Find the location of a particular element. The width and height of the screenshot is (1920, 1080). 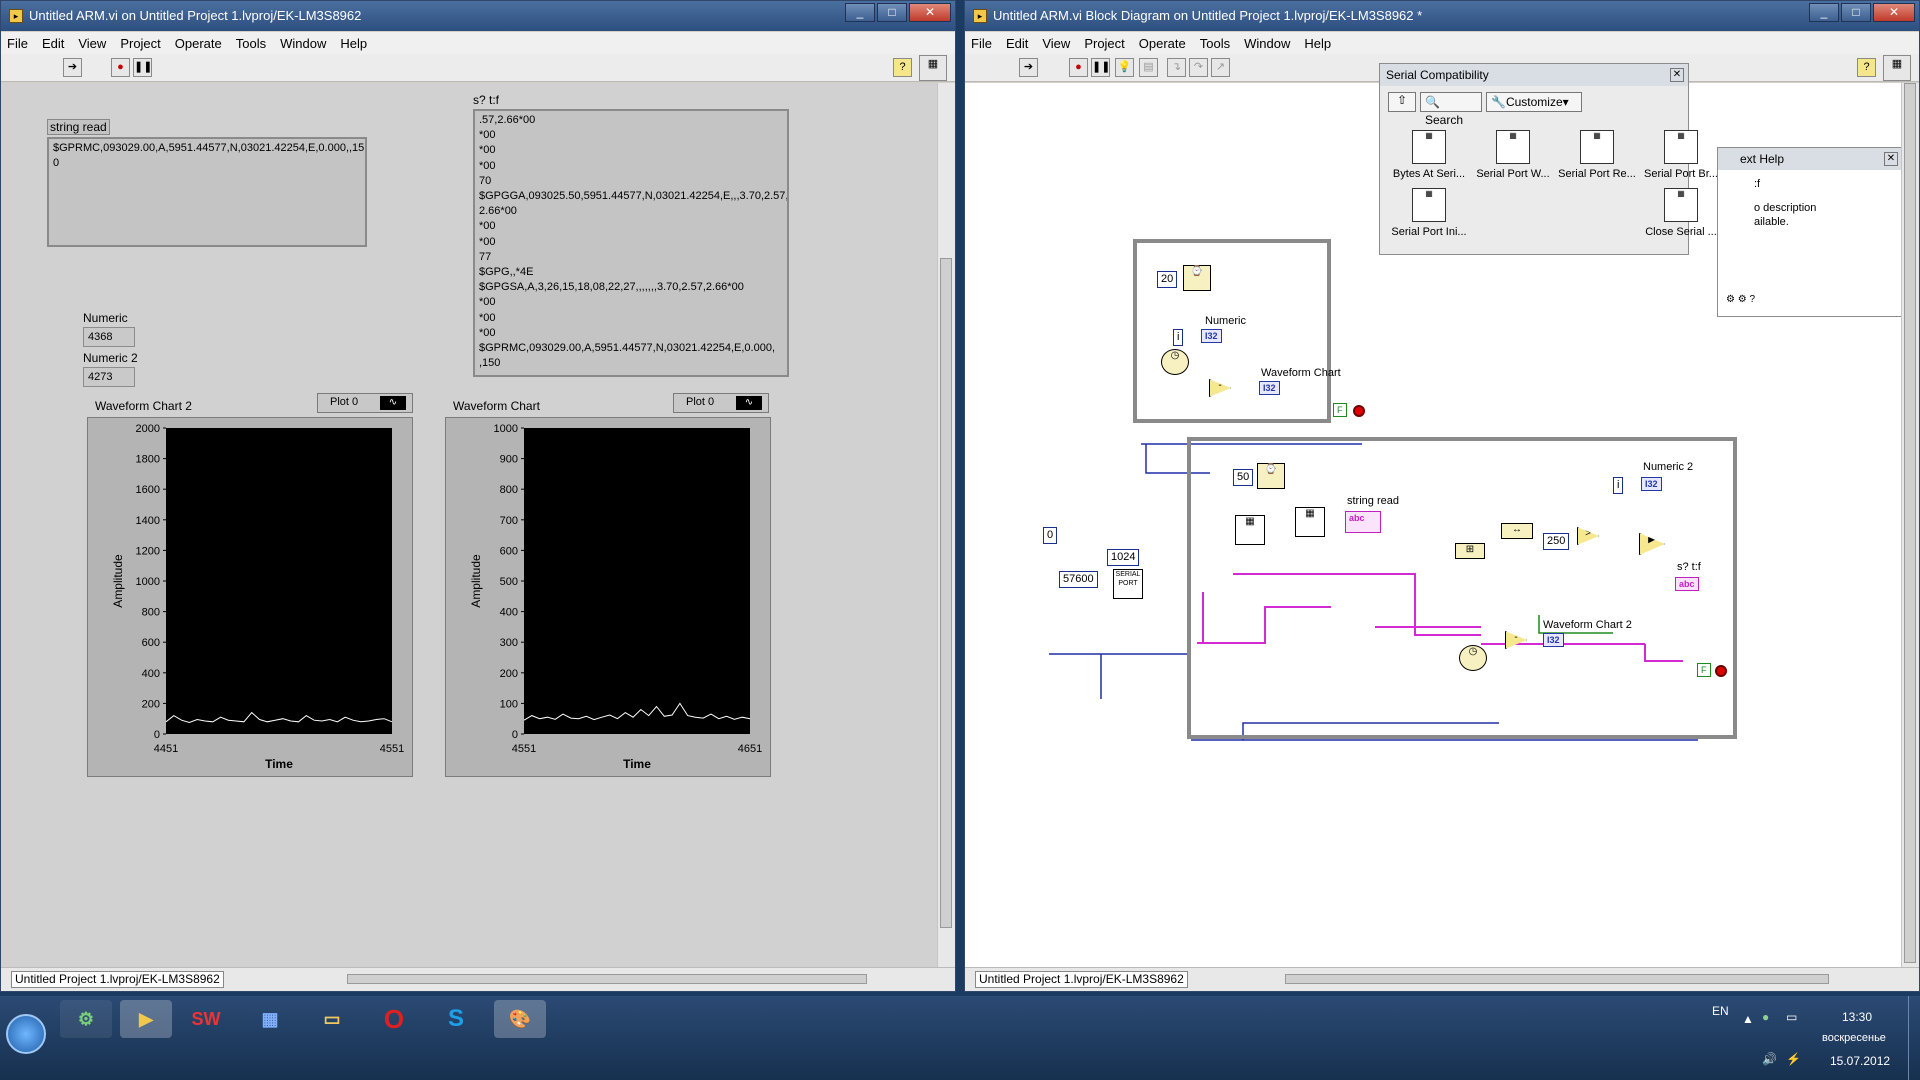

loop2-iteration-terminal: i is located at coordinates (1618, 485).